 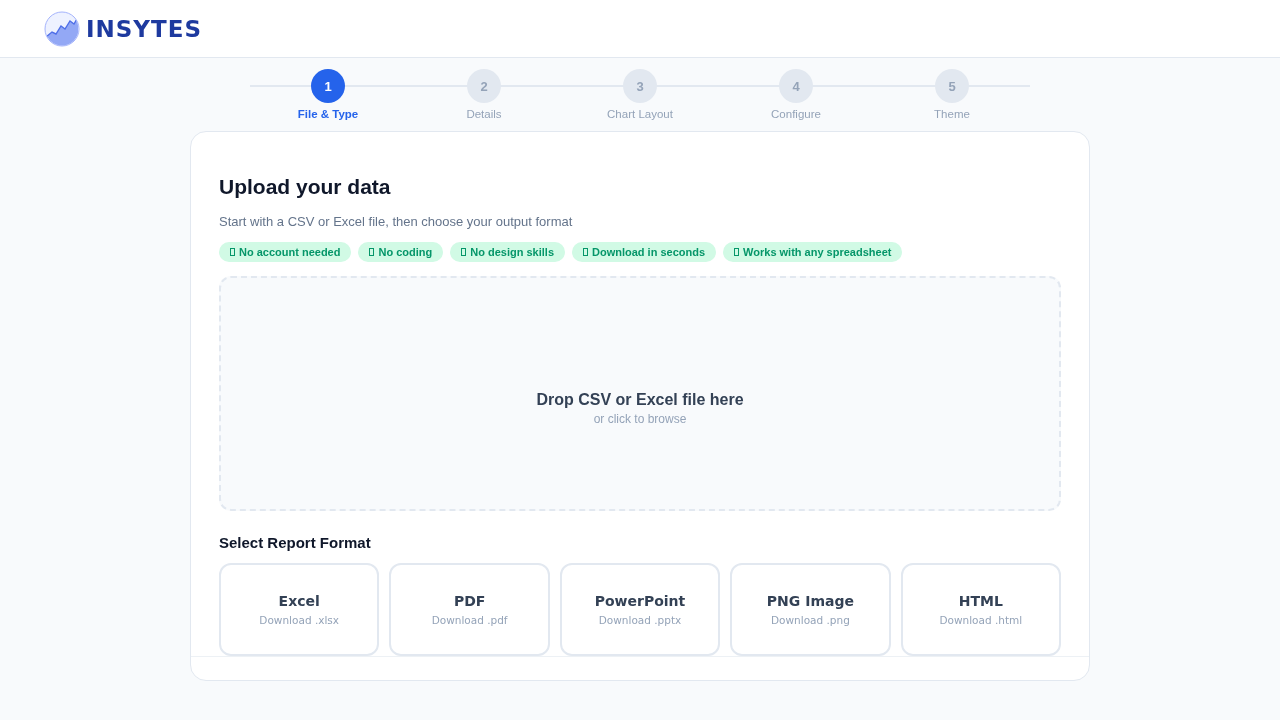 What do you see at coordinates (796, 114) in the screenshot?
I see `step-label: Configure` at bounding box center [796, 114].